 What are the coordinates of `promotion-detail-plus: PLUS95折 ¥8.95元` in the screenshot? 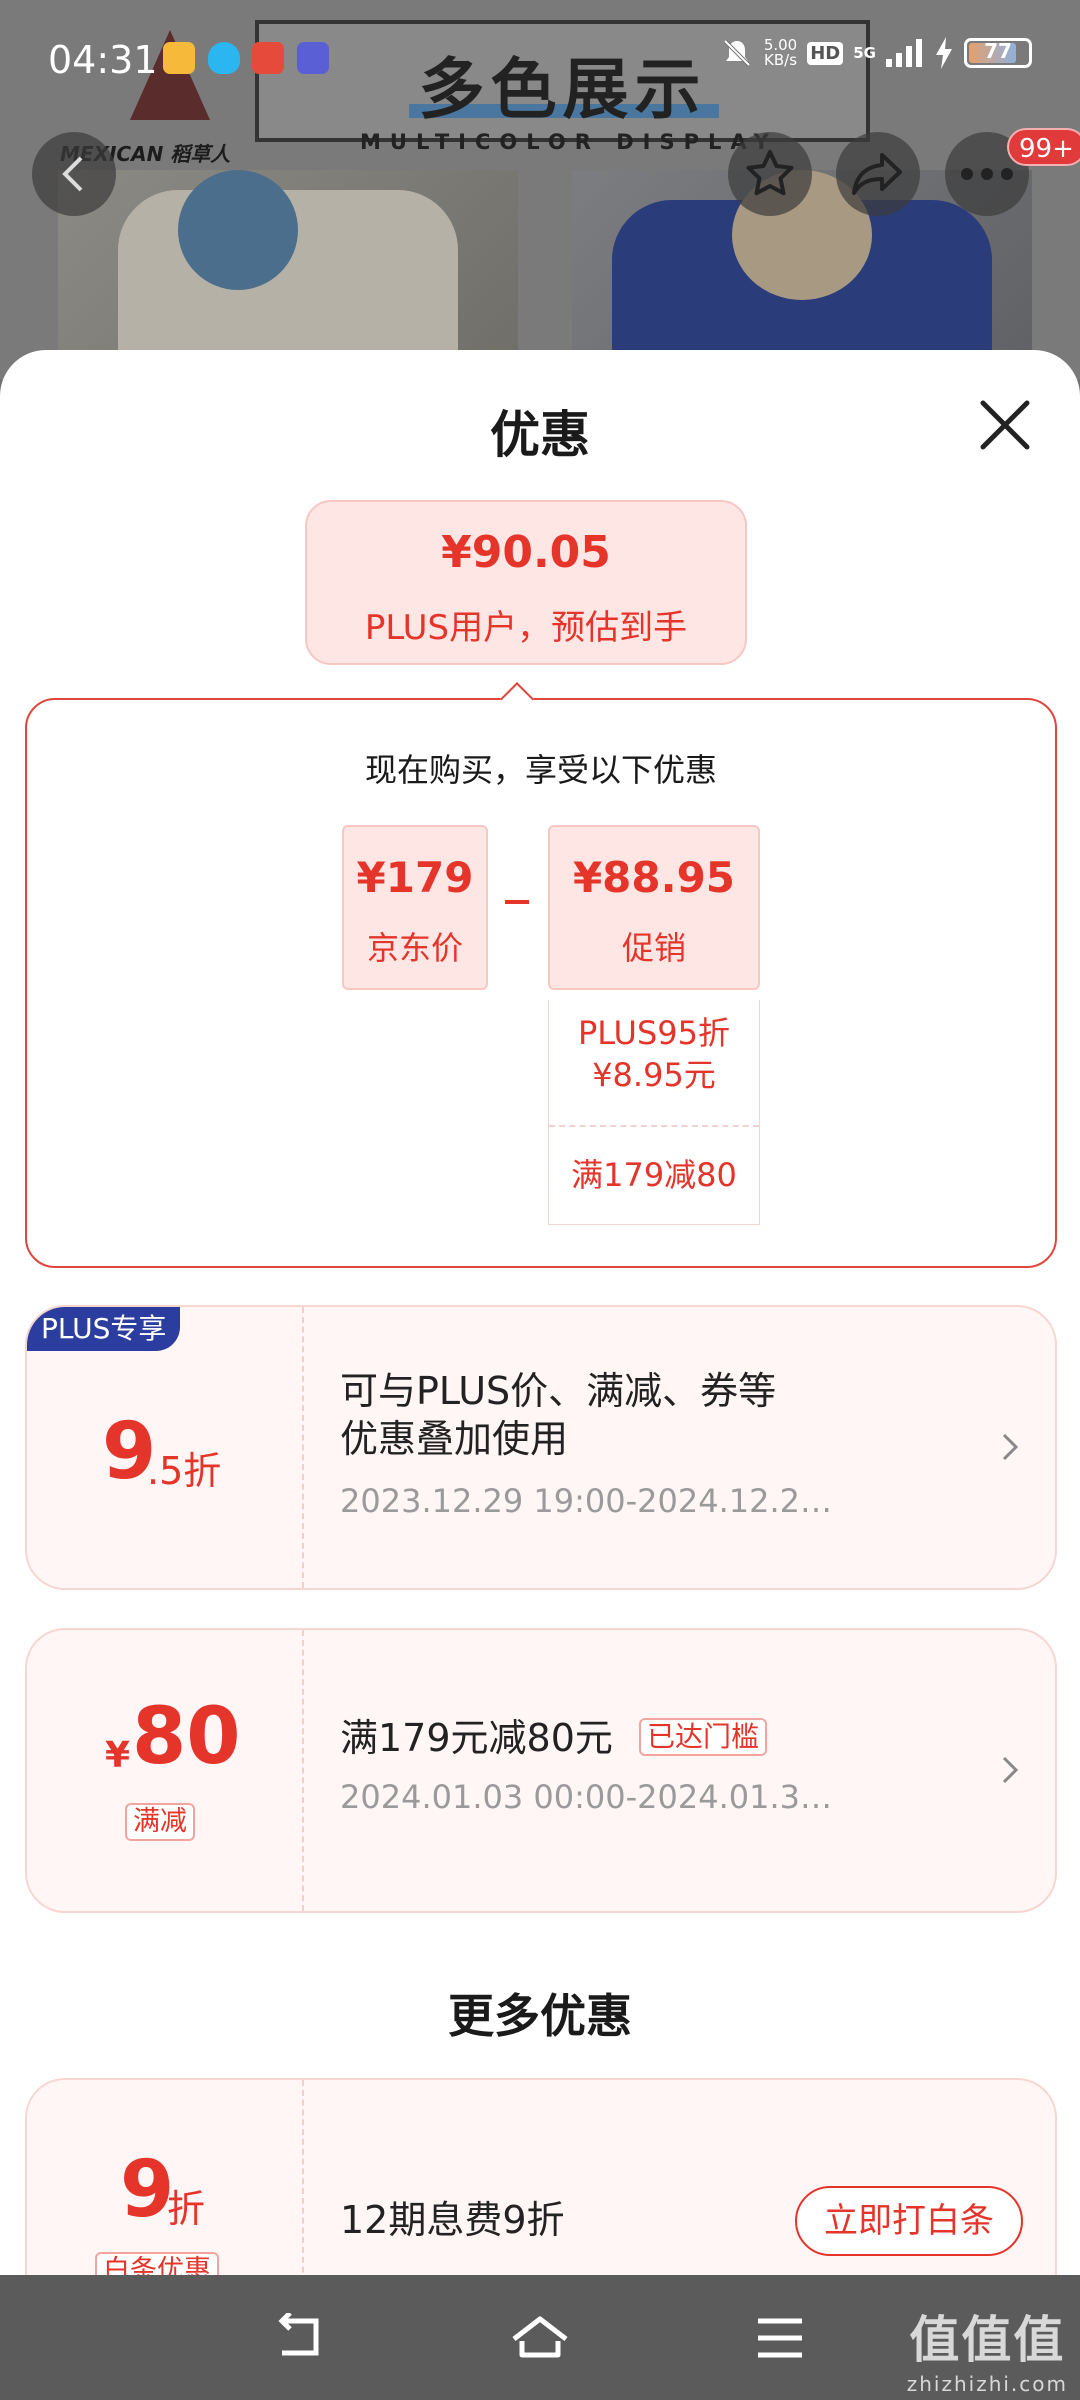 It's located at (654, 1054).